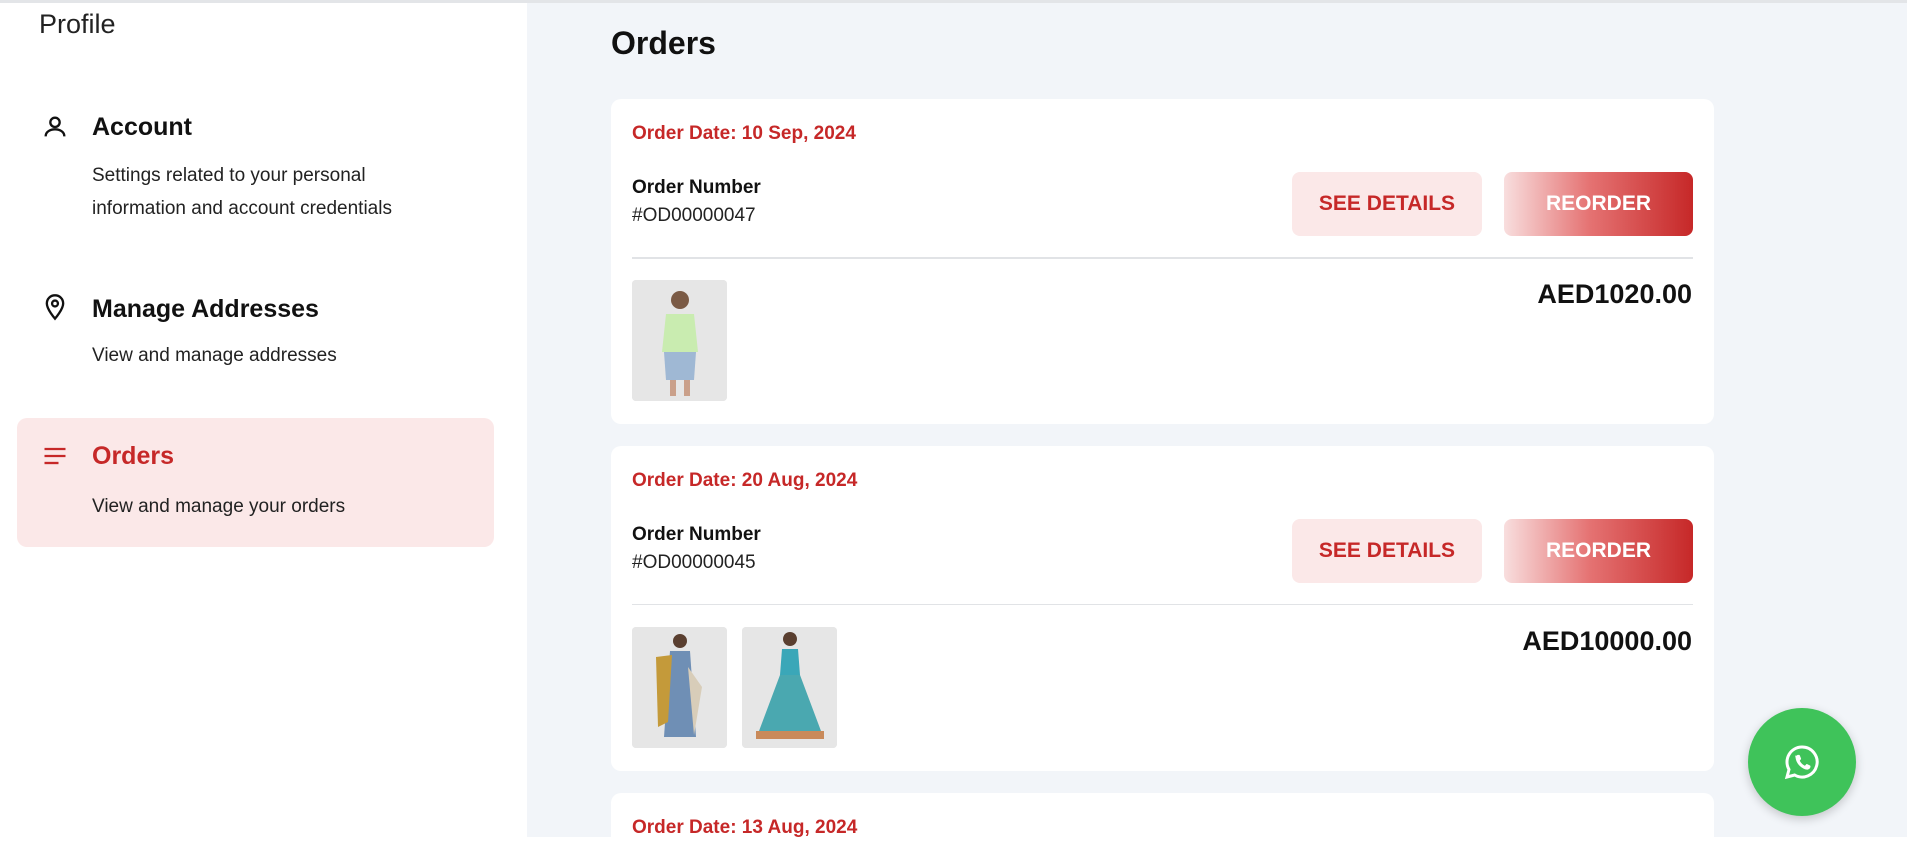  What do you see at coordinates (694, 215) in the screenshot?
I see `order-number: #OD00000047` at bounding box center [694, 215].